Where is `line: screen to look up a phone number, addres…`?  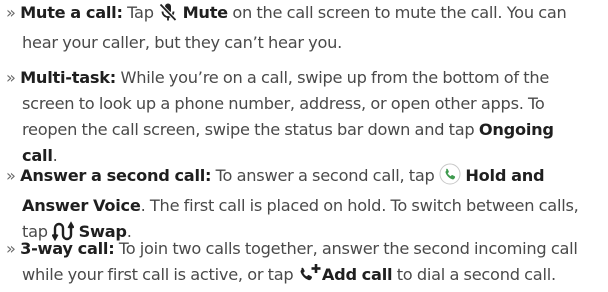 line: screen to look up a phone number, addres… is located at coordinates (283, 103).